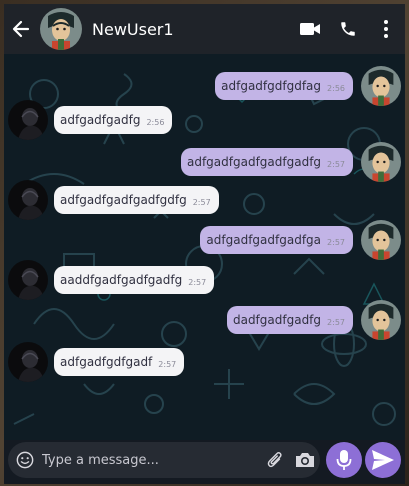 The width and height of the screenshot is (409, 486). I want to click on message-input-box, so click(164, 460).